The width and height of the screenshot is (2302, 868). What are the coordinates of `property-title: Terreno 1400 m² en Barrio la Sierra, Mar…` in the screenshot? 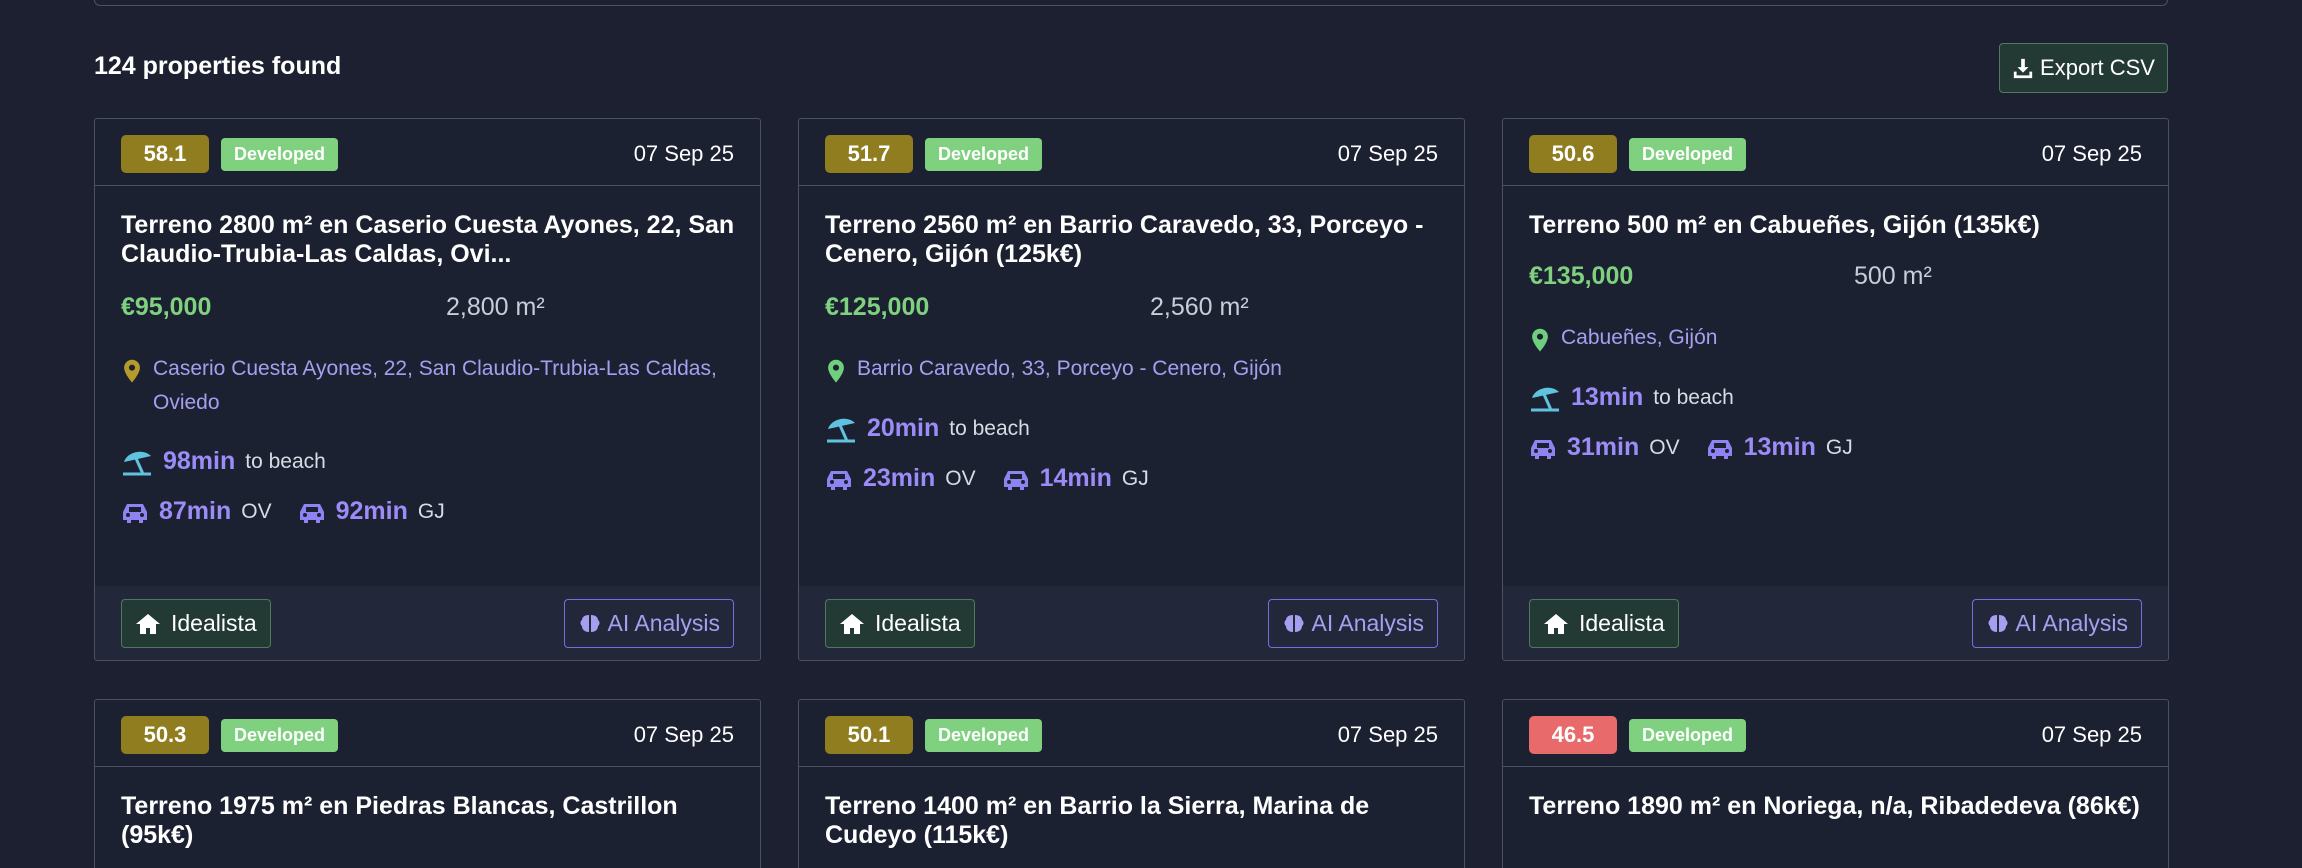 It's located at (1097, 820).